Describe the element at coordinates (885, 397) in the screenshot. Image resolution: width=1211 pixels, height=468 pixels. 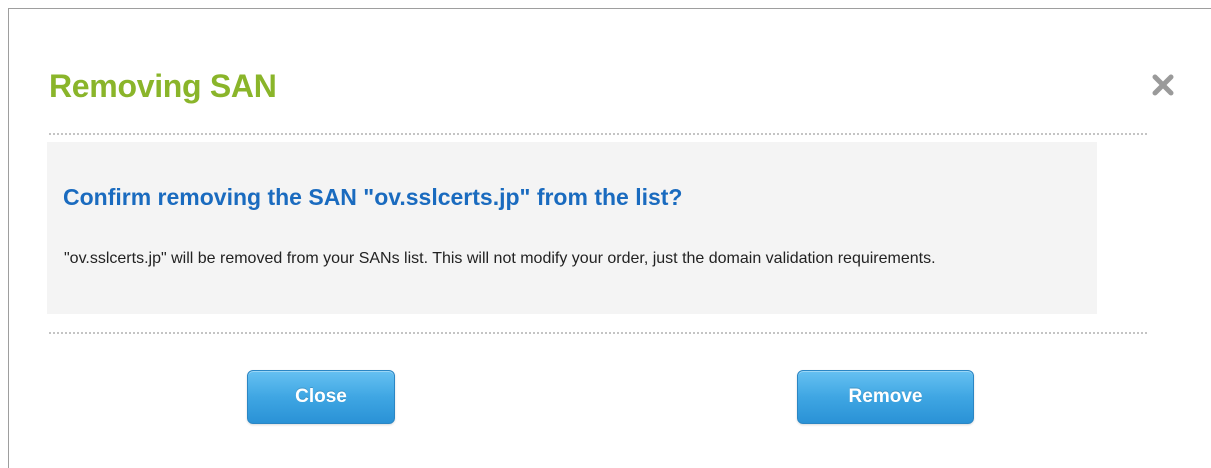
I see `remove-button: Remove` at that location.